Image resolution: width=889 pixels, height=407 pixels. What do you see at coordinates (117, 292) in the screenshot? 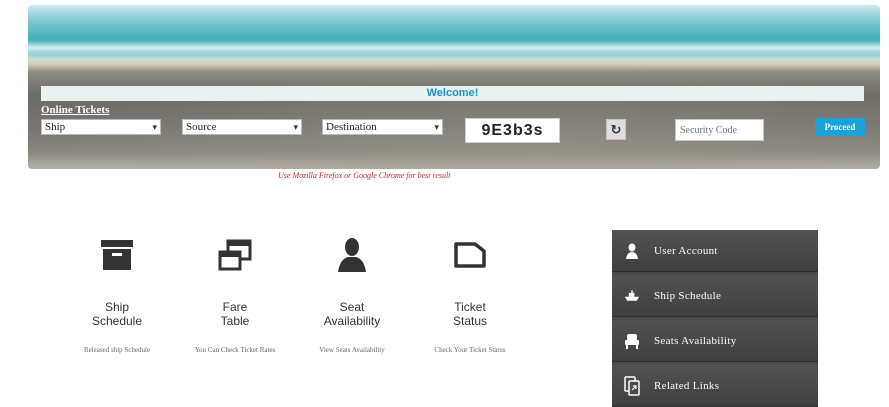
I see `feature-ship-schedule: Ship Schedule Released ship Schedule` at bounding box center [117, 292].